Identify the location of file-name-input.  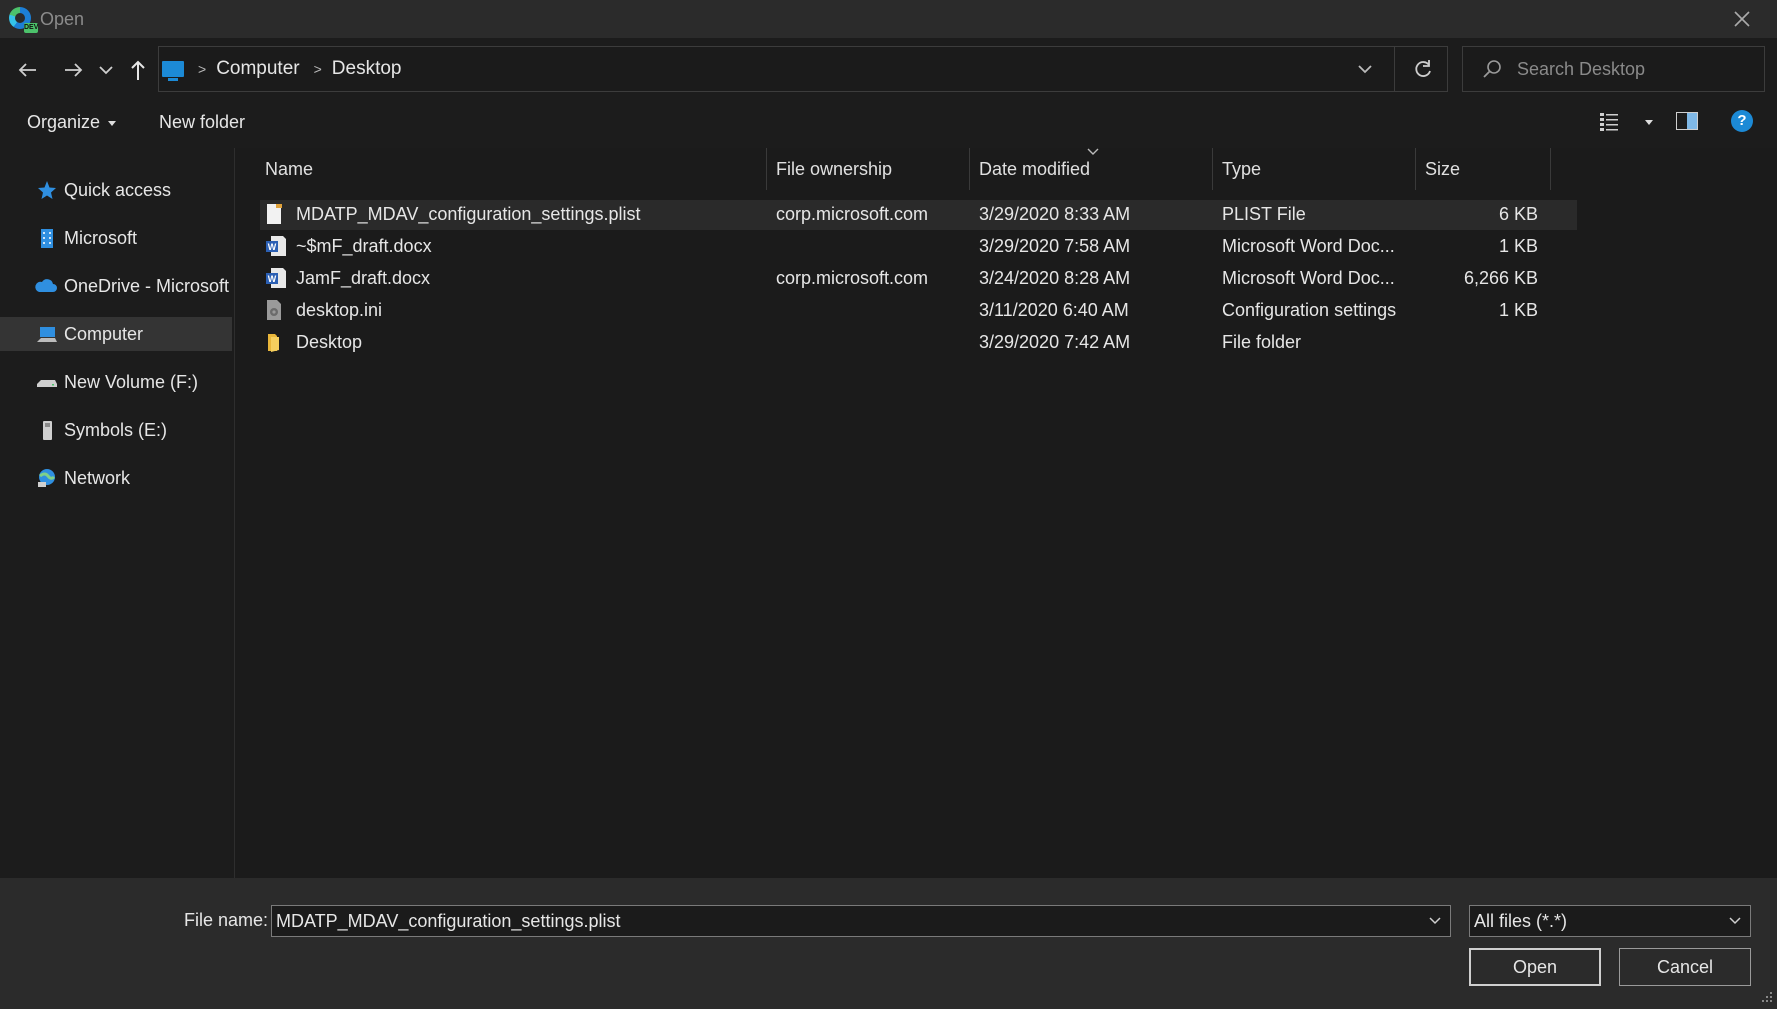
(836, 921).